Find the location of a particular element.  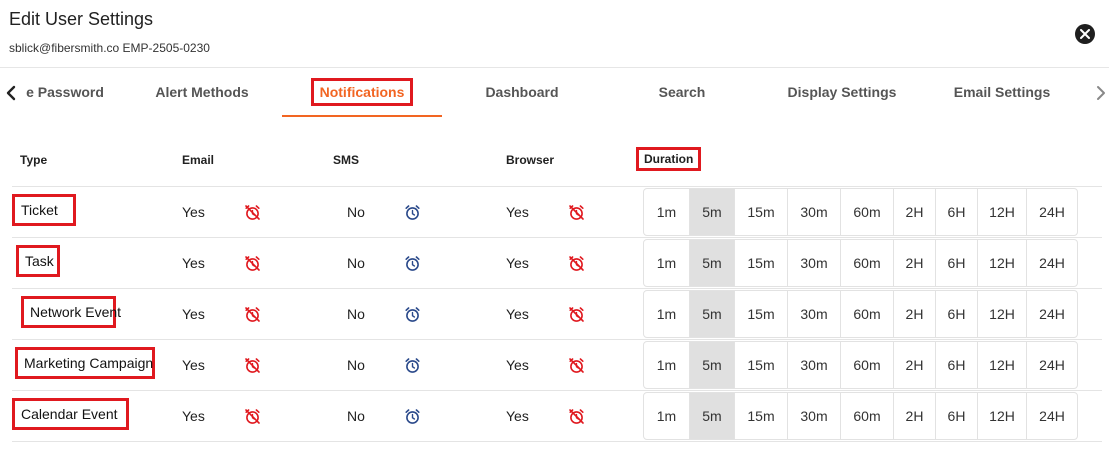

row-type: Network Event is located at coordinates (71, 312).